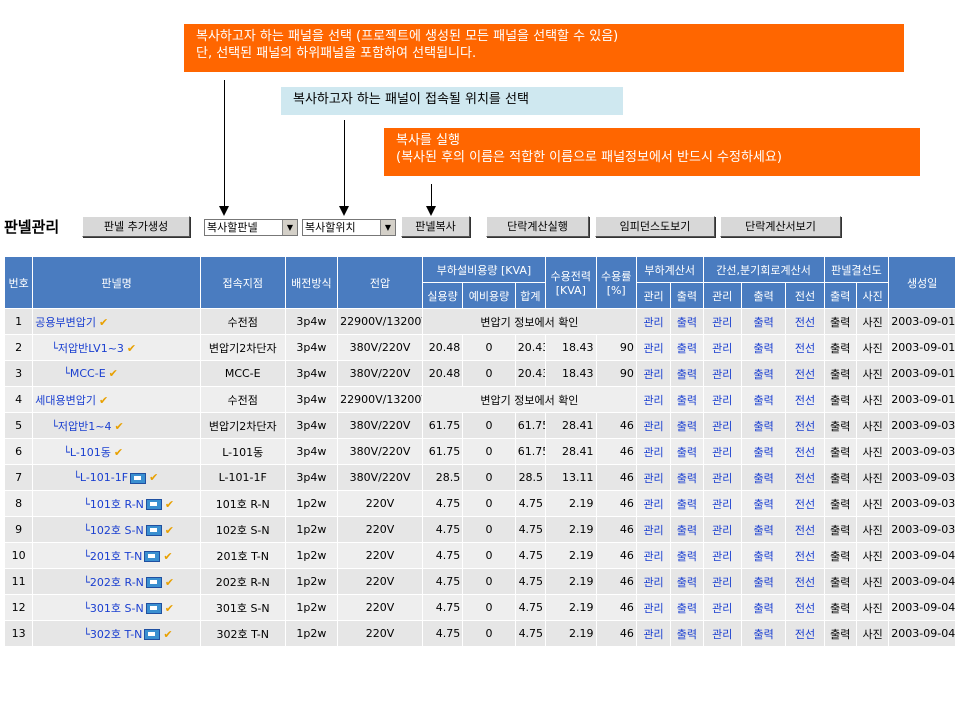  I want to click on panel-name-link: └102호 S-N, so click(89, 530).